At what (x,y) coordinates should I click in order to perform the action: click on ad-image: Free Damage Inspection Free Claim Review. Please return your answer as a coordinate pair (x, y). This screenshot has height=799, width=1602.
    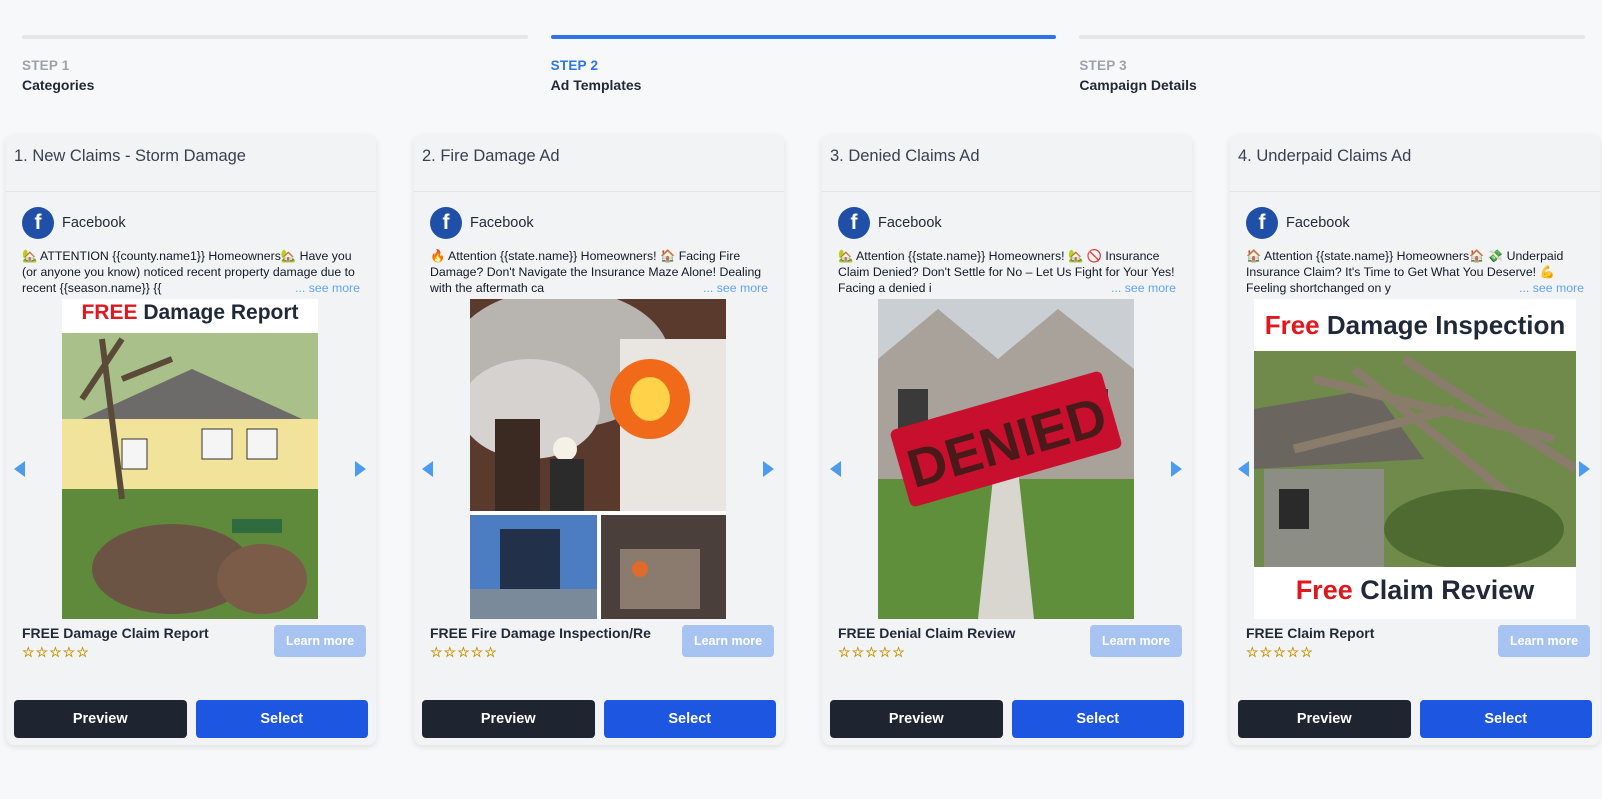
    Looking at the image, I should click on (1415, 459).